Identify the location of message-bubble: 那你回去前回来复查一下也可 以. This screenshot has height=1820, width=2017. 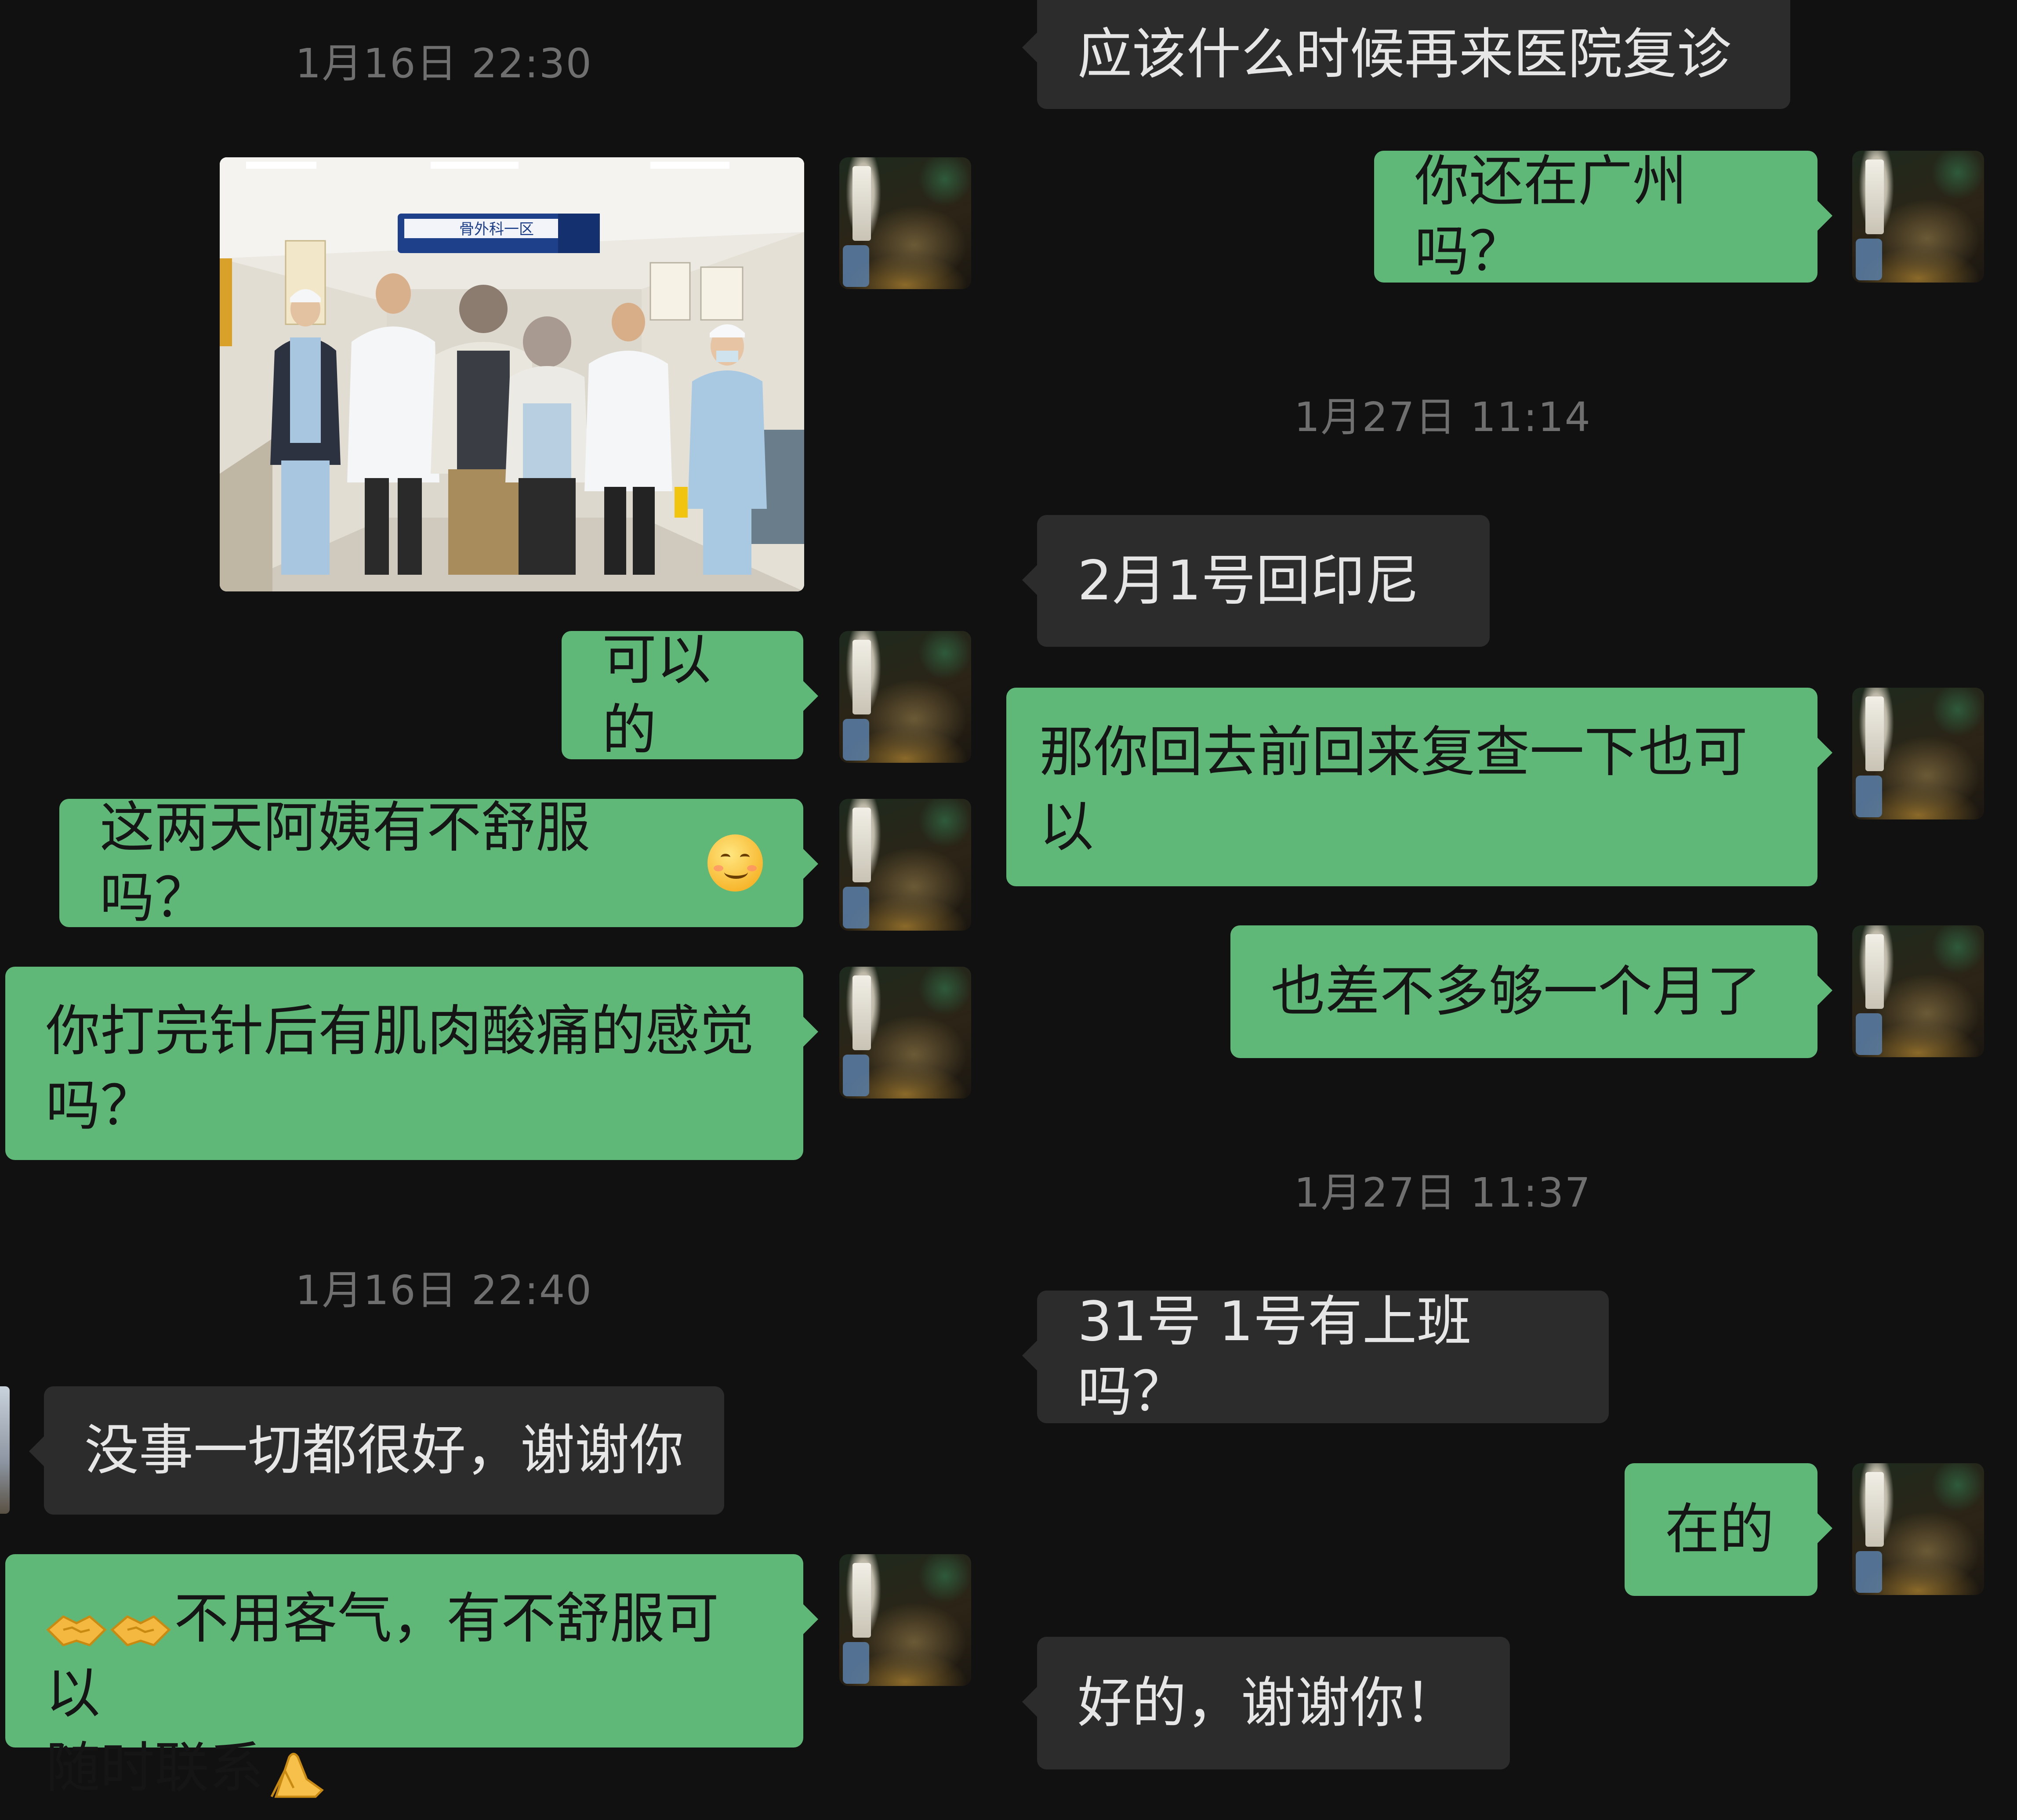
(1419, 787).